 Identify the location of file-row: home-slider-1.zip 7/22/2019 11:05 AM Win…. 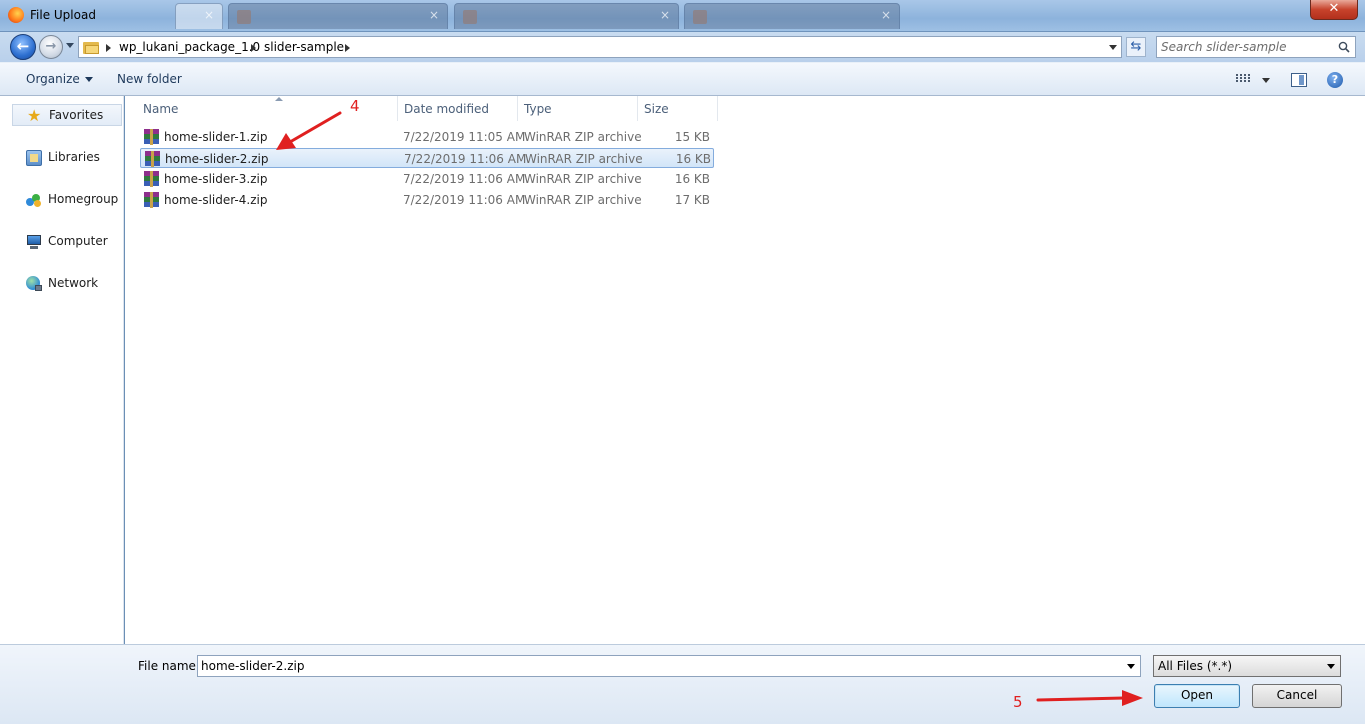
(427, 137).